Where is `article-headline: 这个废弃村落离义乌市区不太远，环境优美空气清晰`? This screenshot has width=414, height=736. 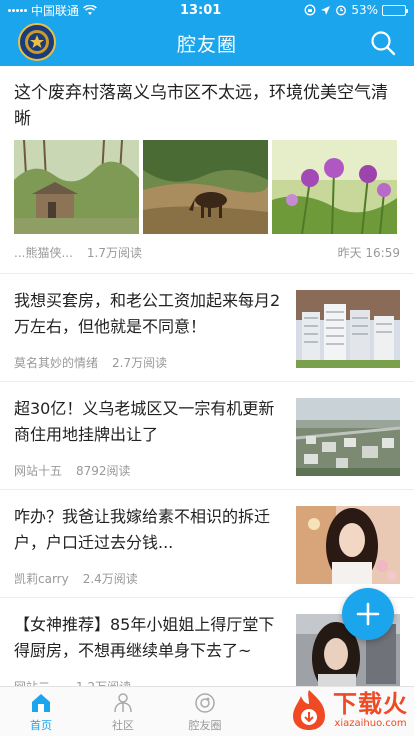 article-headline: 这个废弃村落离义乌市区不太远，环境优美空气清晰 is located at coordinates (207, 106).